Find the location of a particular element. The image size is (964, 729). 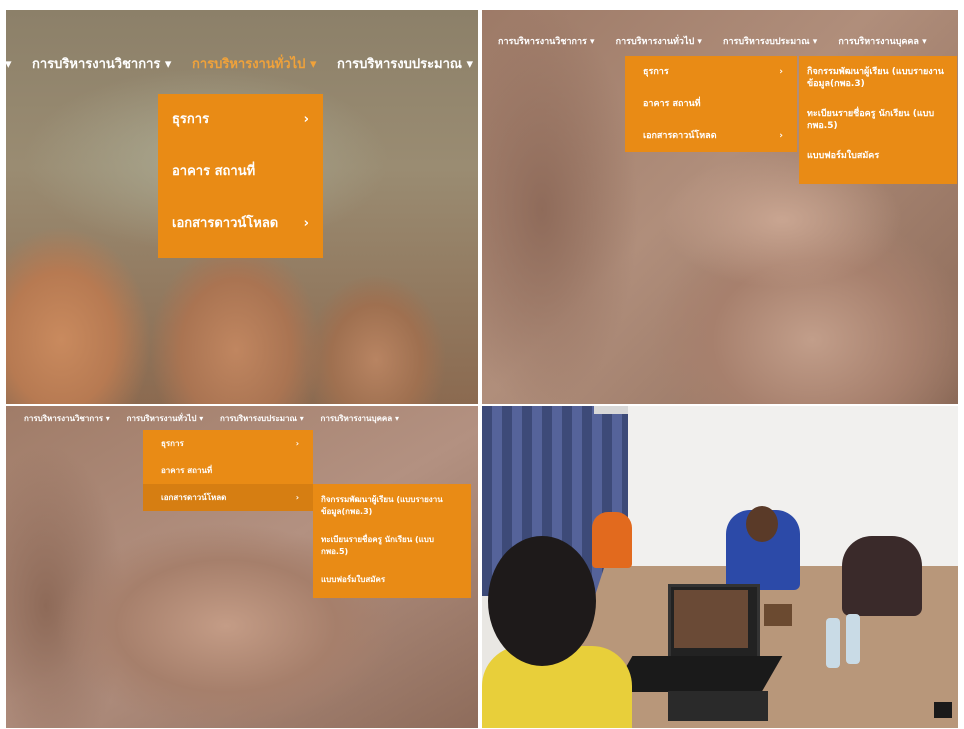

person-yellow-hair is located at coordinates (542, 601).